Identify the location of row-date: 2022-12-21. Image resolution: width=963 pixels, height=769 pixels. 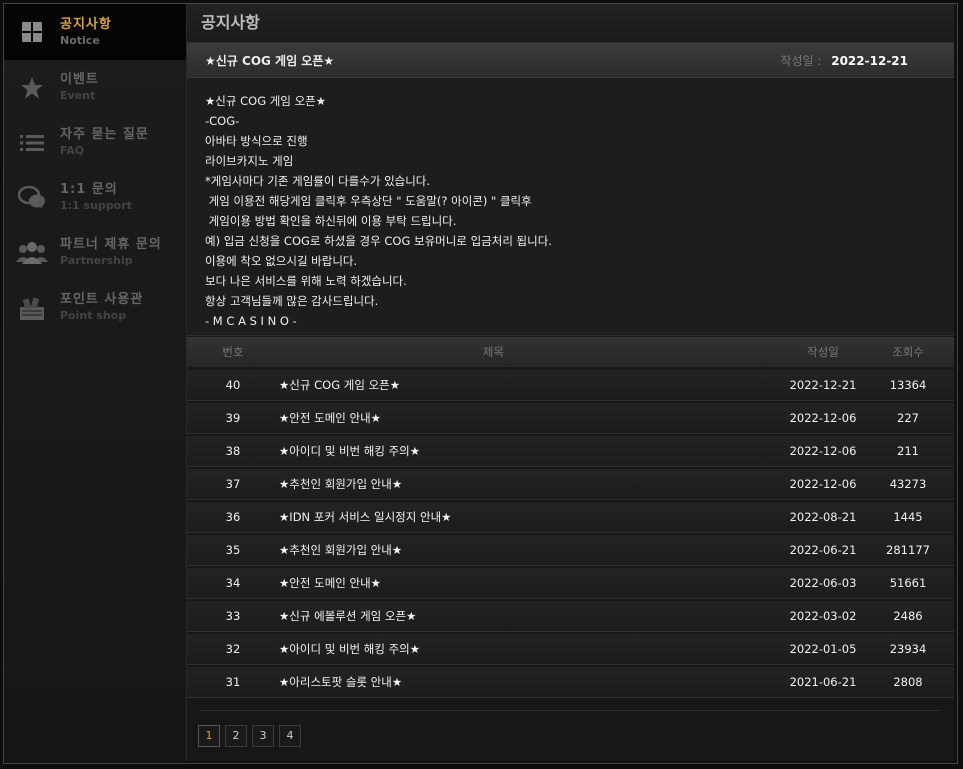
(823, 385).